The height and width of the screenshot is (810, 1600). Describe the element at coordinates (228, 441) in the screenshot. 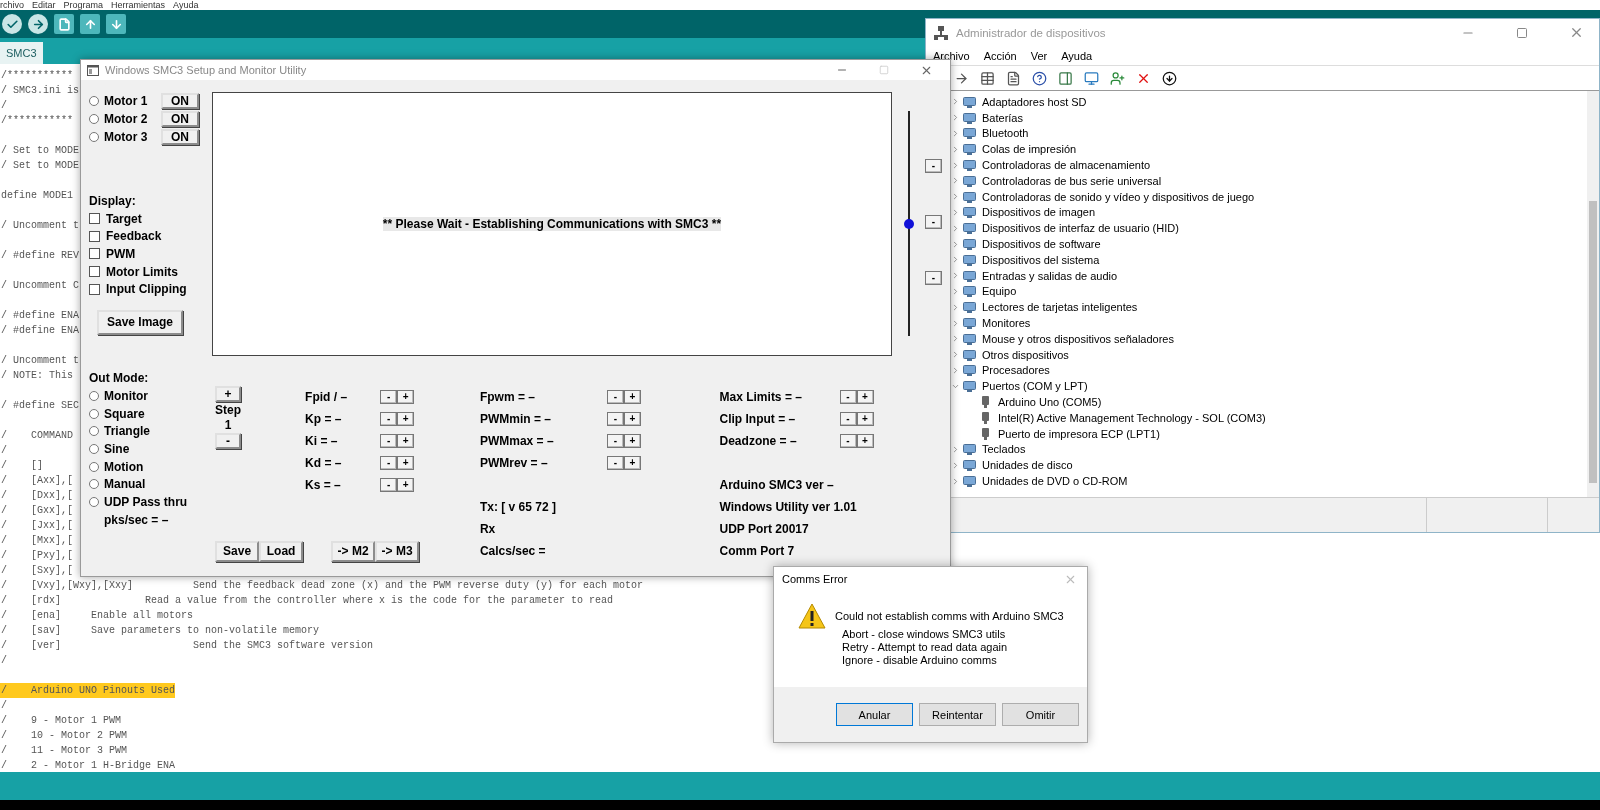

I see `step-decrease-button: -` at that location.